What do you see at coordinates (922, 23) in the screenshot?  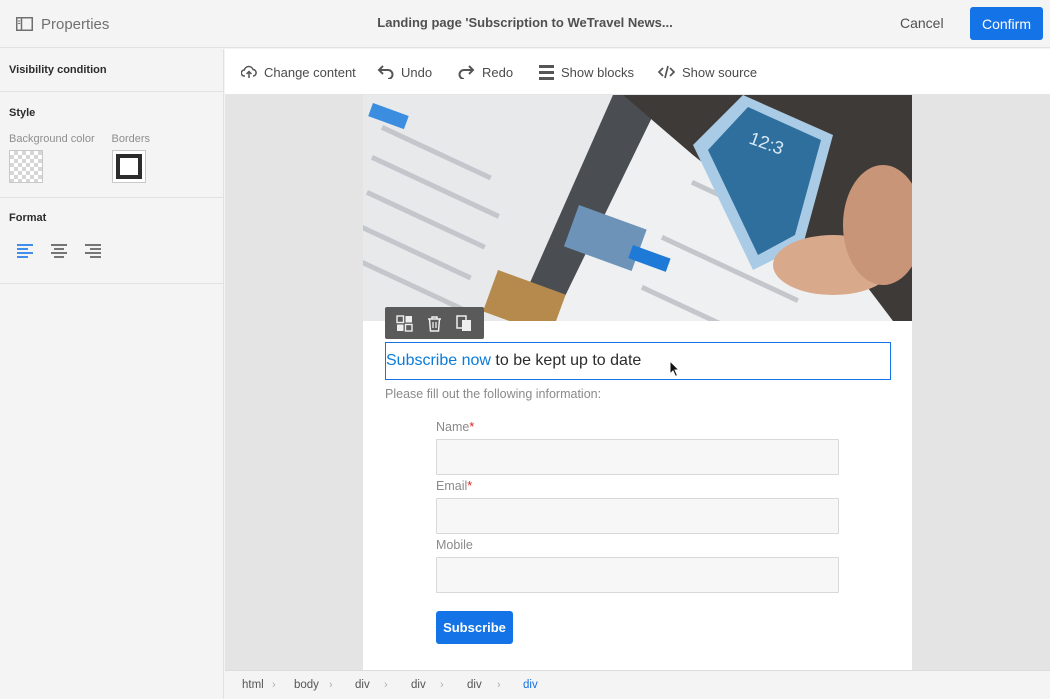 I see `cancel-button: Cancel` at bounding box center [922, 23].